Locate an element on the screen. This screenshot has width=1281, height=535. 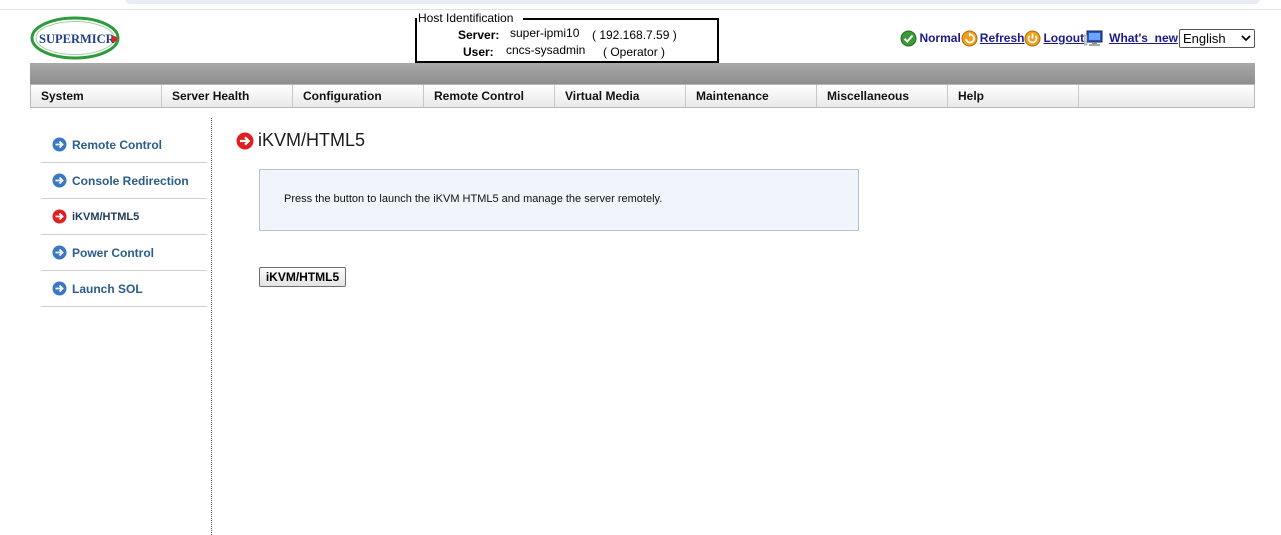
server-ip: ( 192.168.7.59 ) is located at coordinates (634, 35).